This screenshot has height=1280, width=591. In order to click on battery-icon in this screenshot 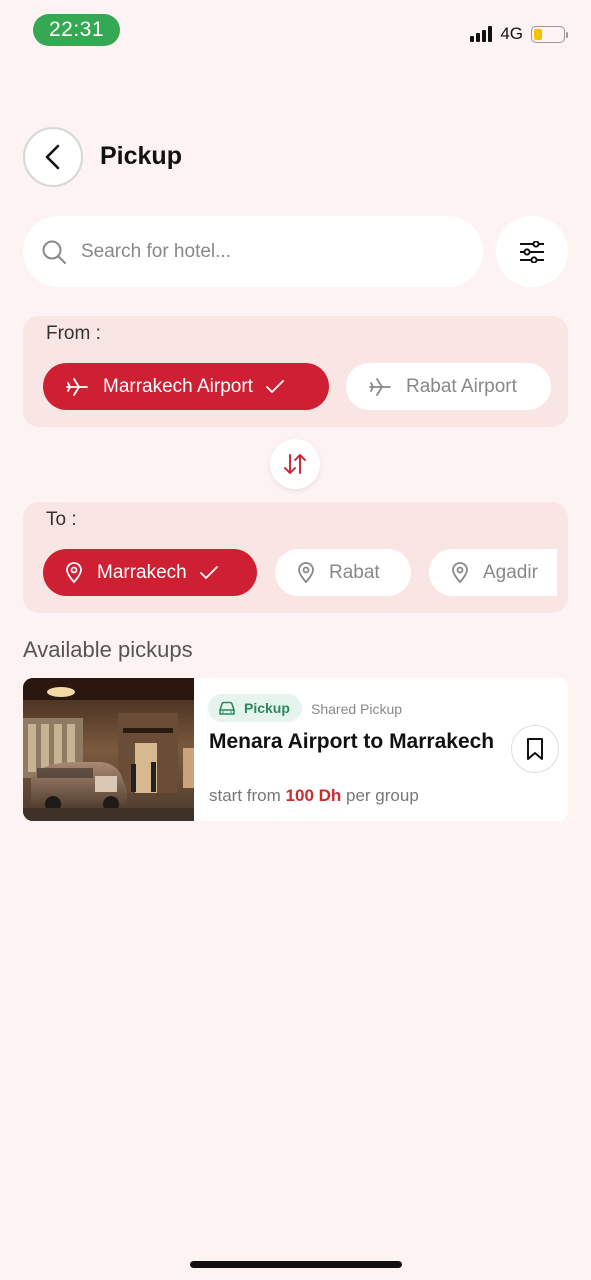, I will do `click(549, 34)`.